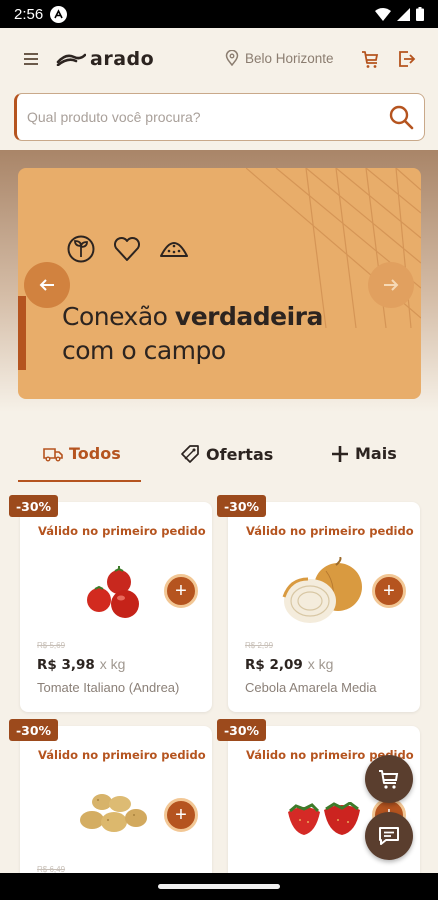 This screenshot has height=900, width=438. I want to click on notification-icon, so click(59, 14).